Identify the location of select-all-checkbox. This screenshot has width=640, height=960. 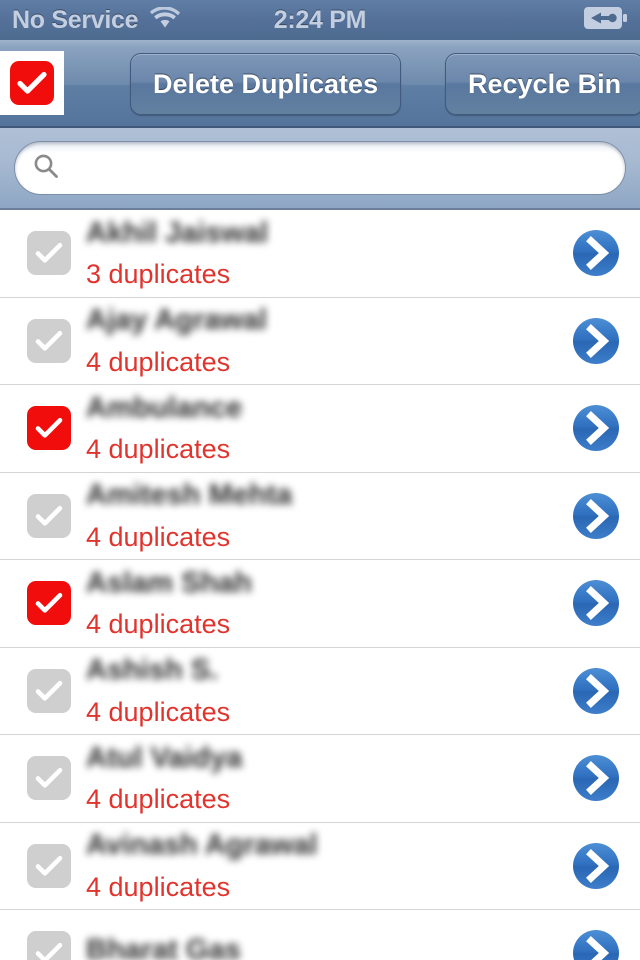
(32, 83).